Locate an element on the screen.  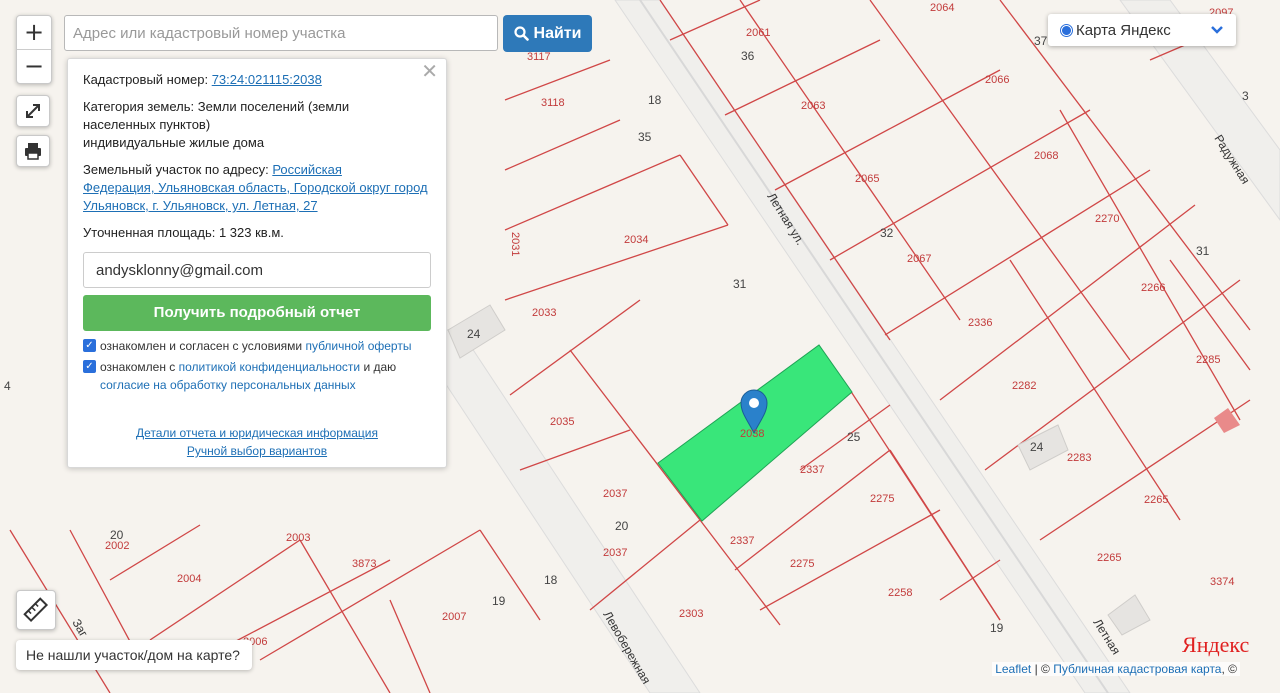
category-value-3: индивидуальные жилые дома is located at coordinates (174, 142).